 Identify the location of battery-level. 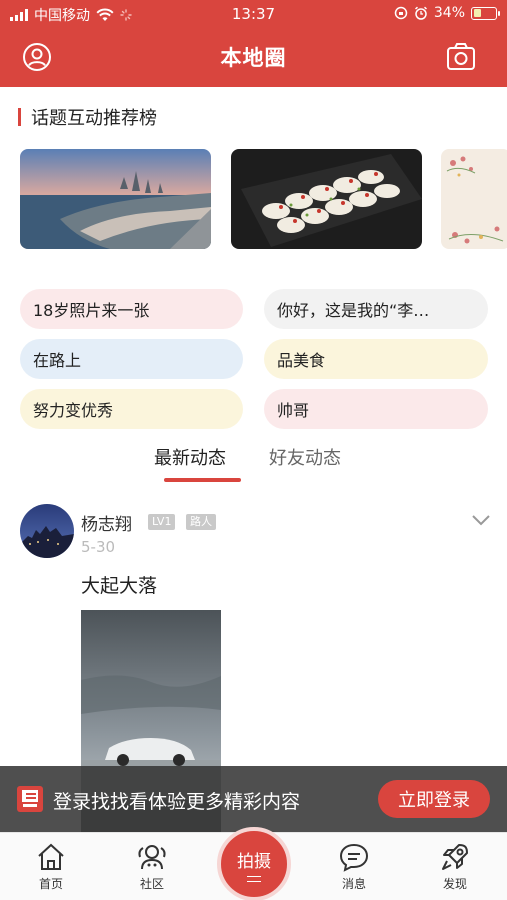
(477, 13).